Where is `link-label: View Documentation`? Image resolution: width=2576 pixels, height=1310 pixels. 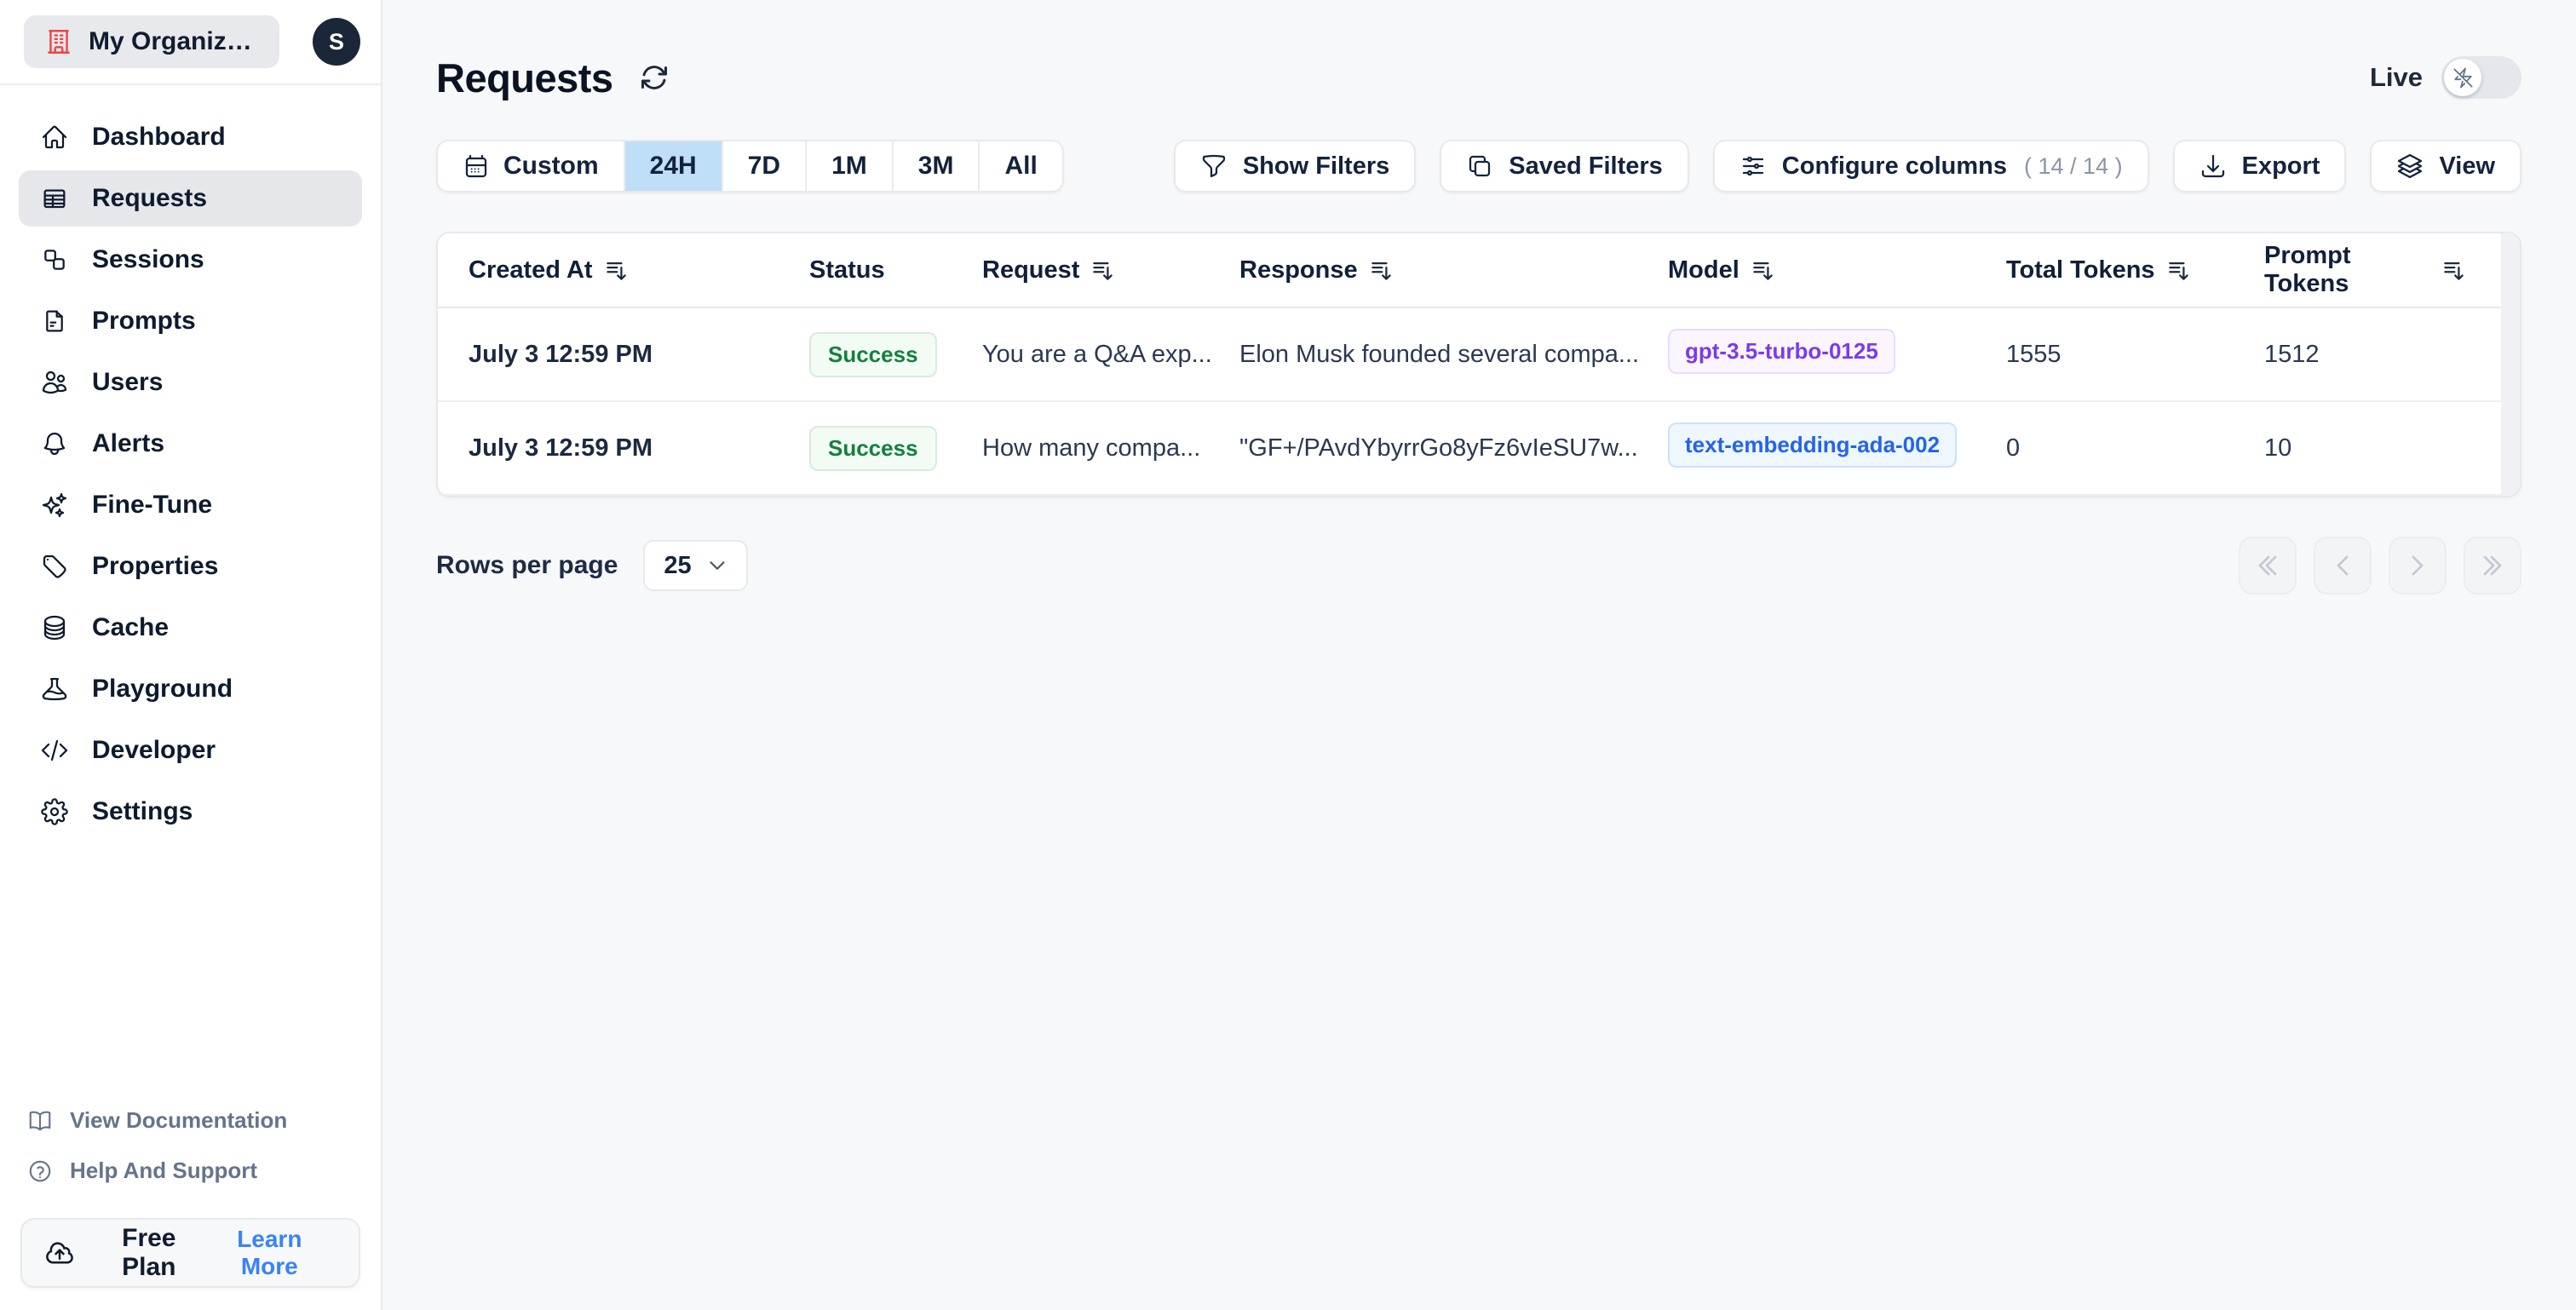
link-label: View Documentation is located at coordinates (179, 1120).